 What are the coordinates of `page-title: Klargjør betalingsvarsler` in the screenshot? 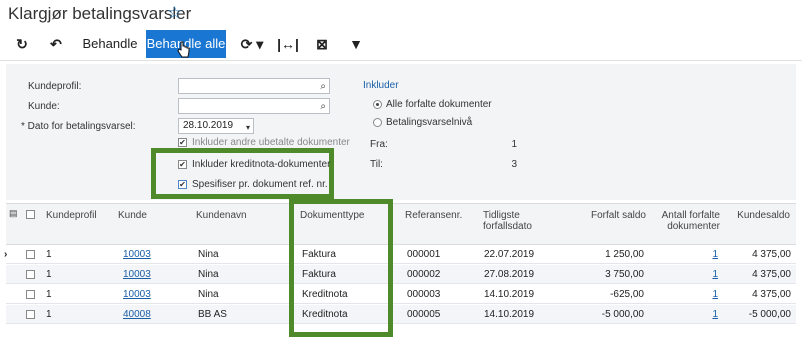 It's located at (100, 13).